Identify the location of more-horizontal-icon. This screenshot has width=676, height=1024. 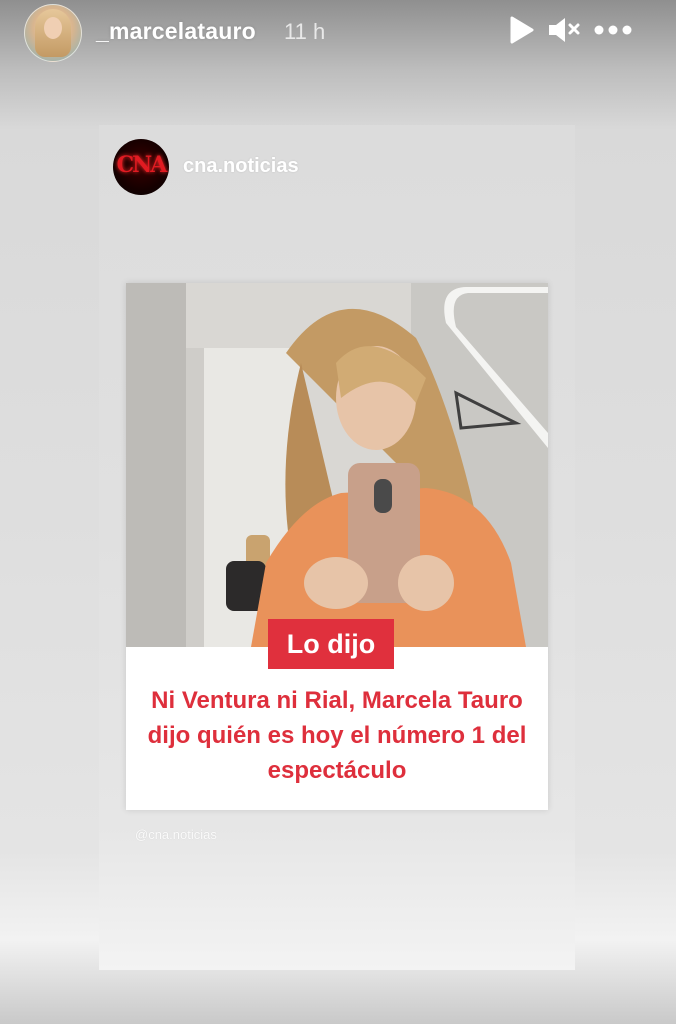
(613, 30).